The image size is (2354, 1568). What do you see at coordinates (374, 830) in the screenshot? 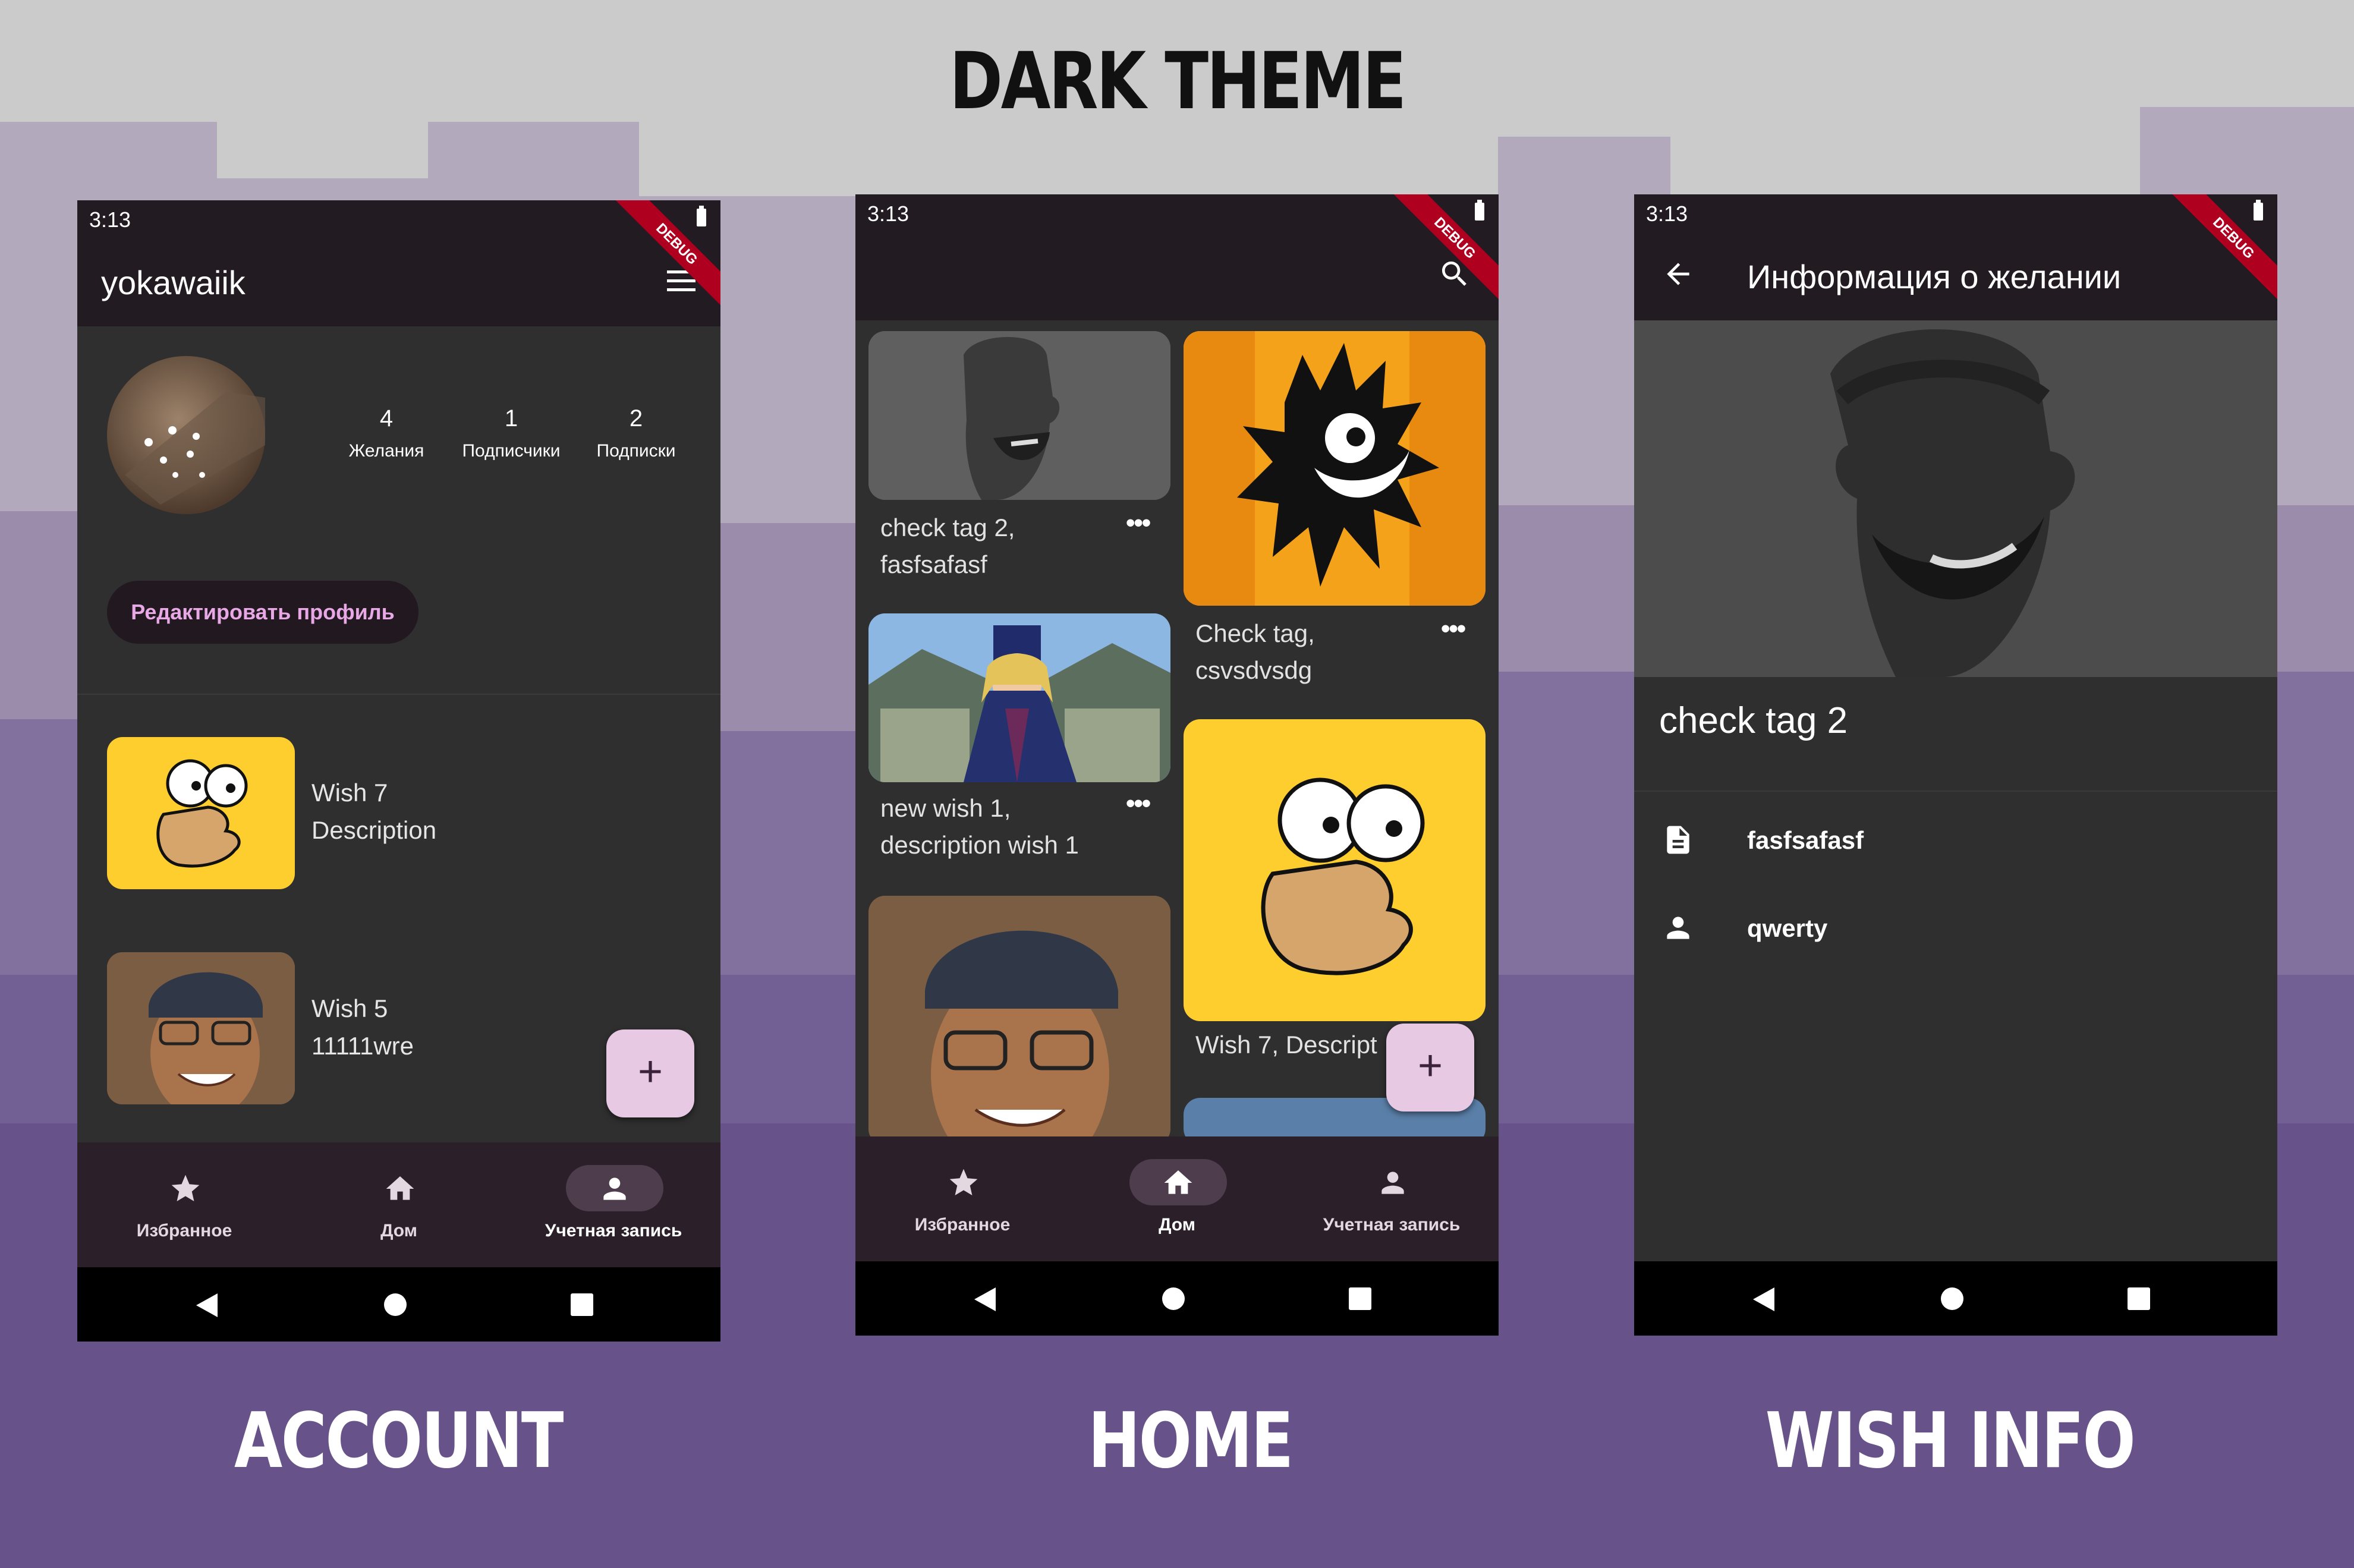
I see `wish-description: Description` at bounding box center [374, 830].